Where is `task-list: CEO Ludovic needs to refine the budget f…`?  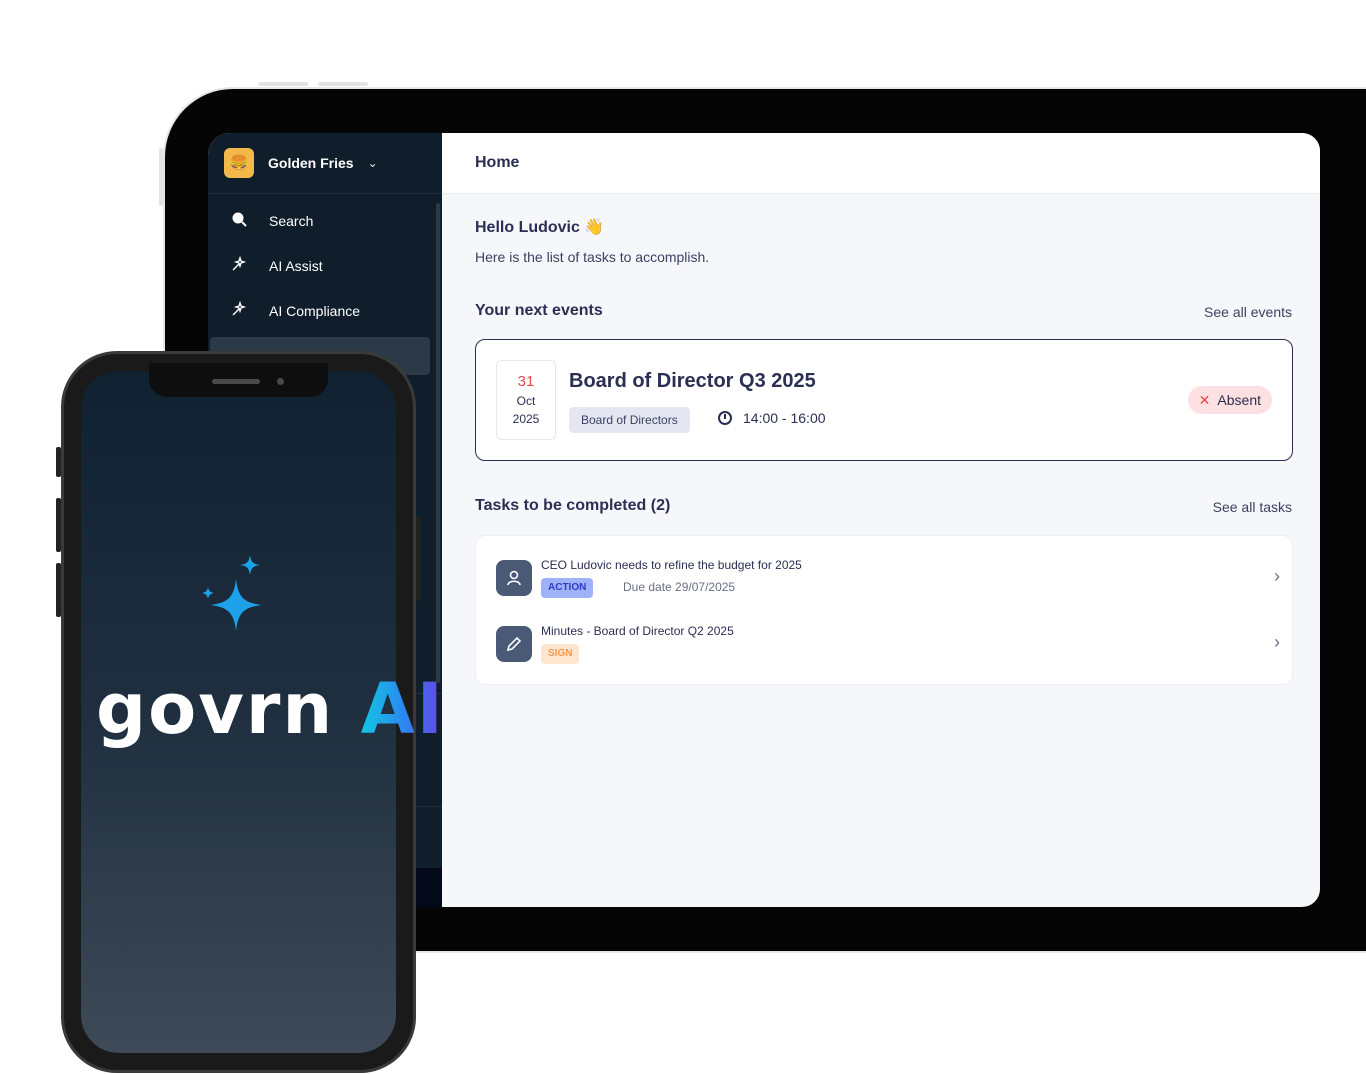
task-list: CEO Ludovic needs to refine the budget f… is located at coordinates (884, 610).